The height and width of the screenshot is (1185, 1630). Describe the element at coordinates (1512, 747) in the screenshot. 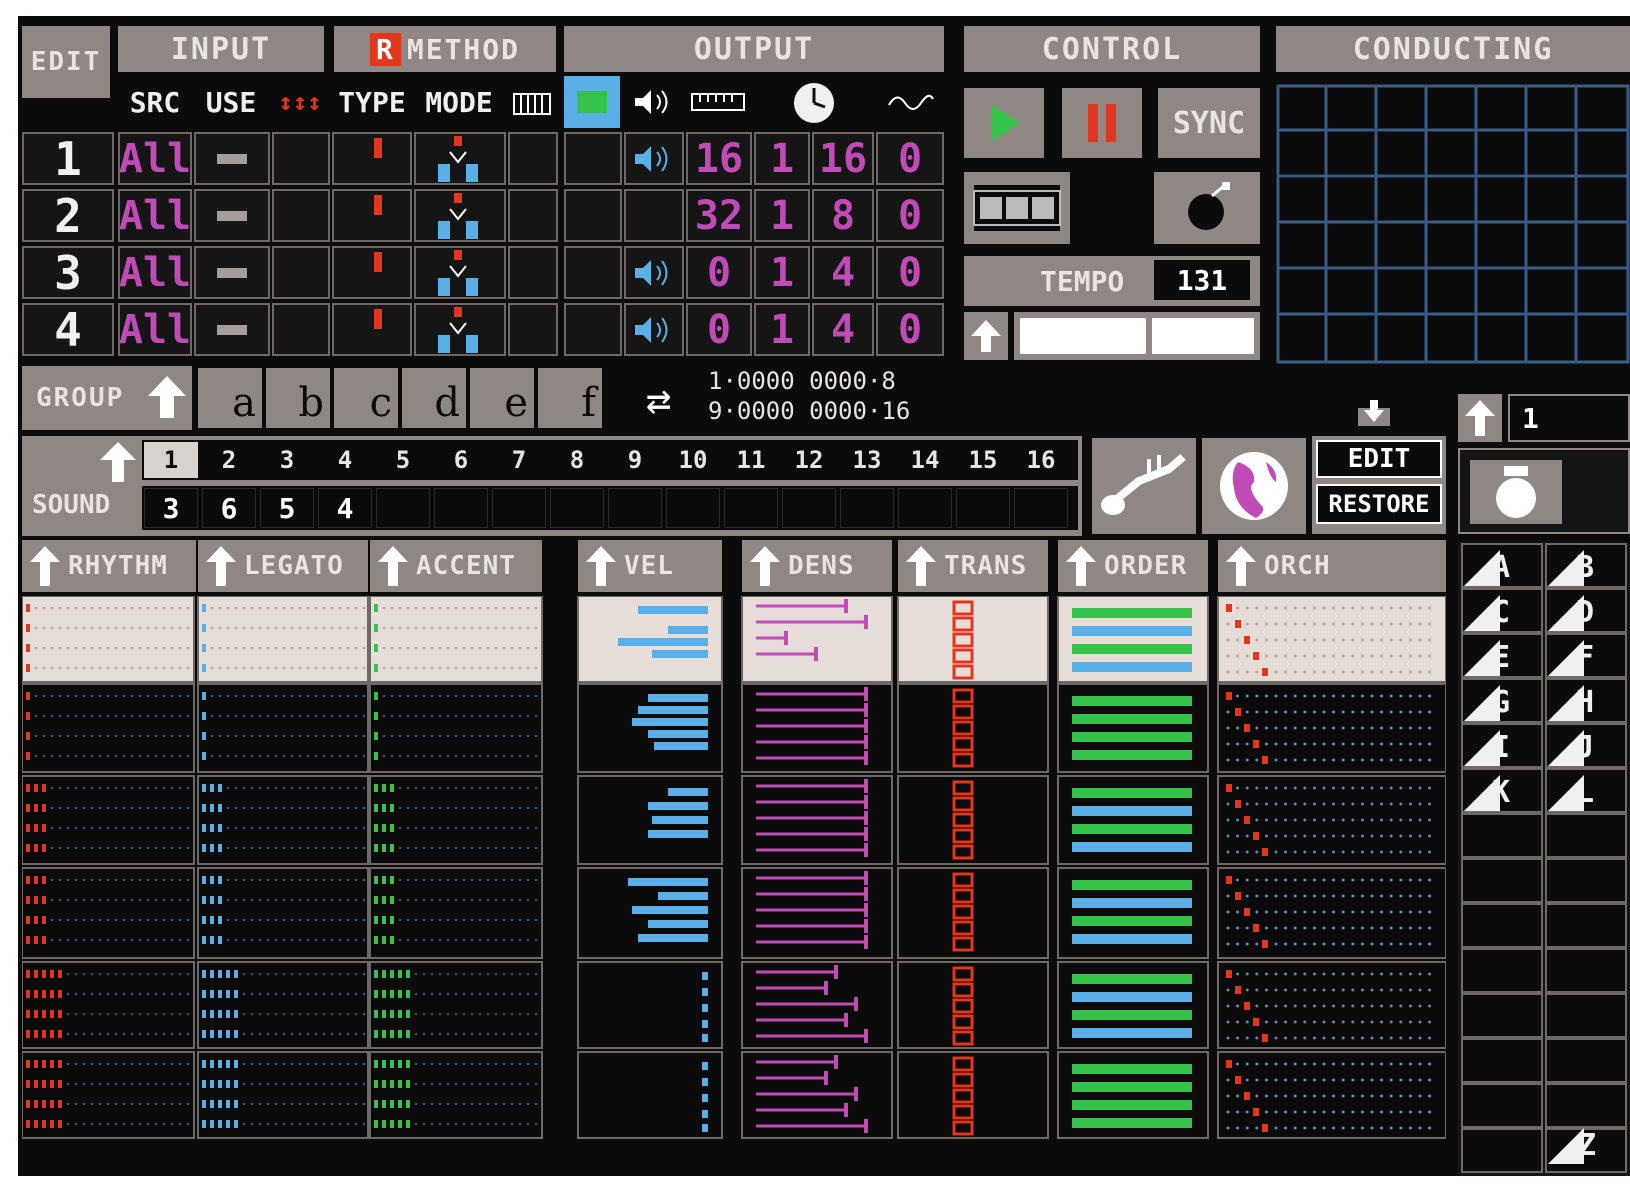

I see `preset-I: I` at that location.